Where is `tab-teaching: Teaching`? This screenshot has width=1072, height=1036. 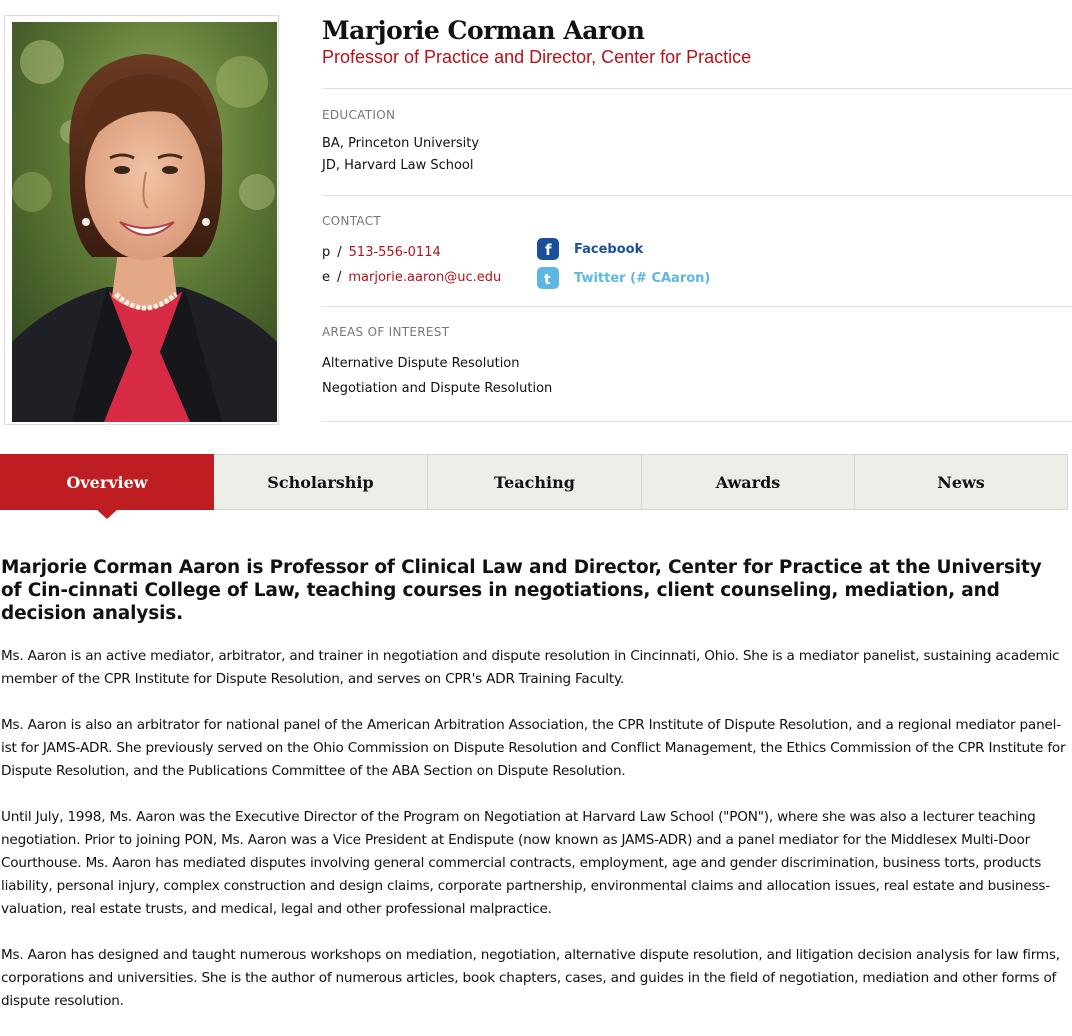
tab-teaching: Teaching is located at coordinates (535, 482).